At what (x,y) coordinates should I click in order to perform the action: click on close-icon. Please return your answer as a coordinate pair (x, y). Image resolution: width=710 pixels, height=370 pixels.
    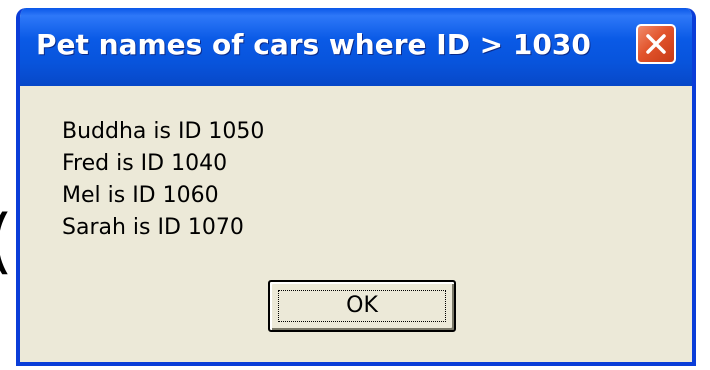
    Looking at the image, I should click on (656, 44).